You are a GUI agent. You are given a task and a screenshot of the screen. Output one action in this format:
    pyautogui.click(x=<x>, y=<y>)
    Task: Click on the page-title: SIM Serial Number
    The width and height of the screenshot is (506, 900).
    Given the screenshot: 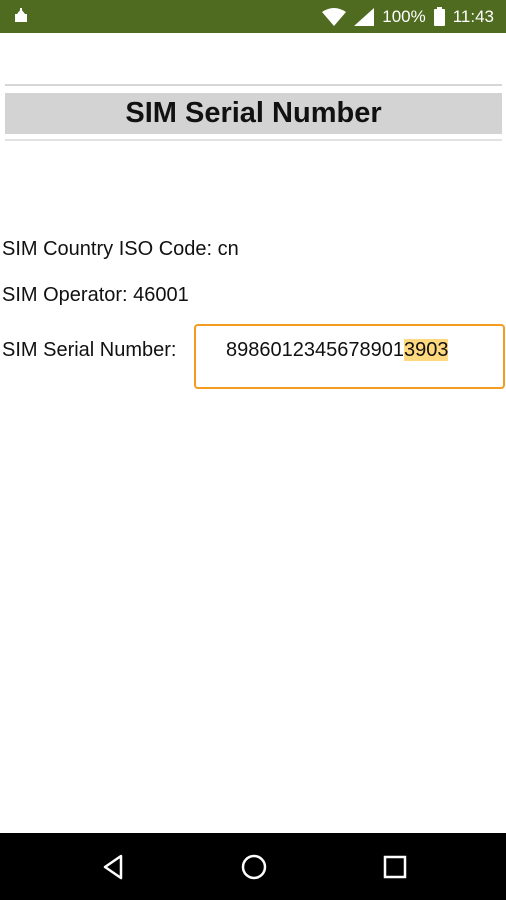 What is the action you would take?
    pyautogui.click(x=253, y=113)
    